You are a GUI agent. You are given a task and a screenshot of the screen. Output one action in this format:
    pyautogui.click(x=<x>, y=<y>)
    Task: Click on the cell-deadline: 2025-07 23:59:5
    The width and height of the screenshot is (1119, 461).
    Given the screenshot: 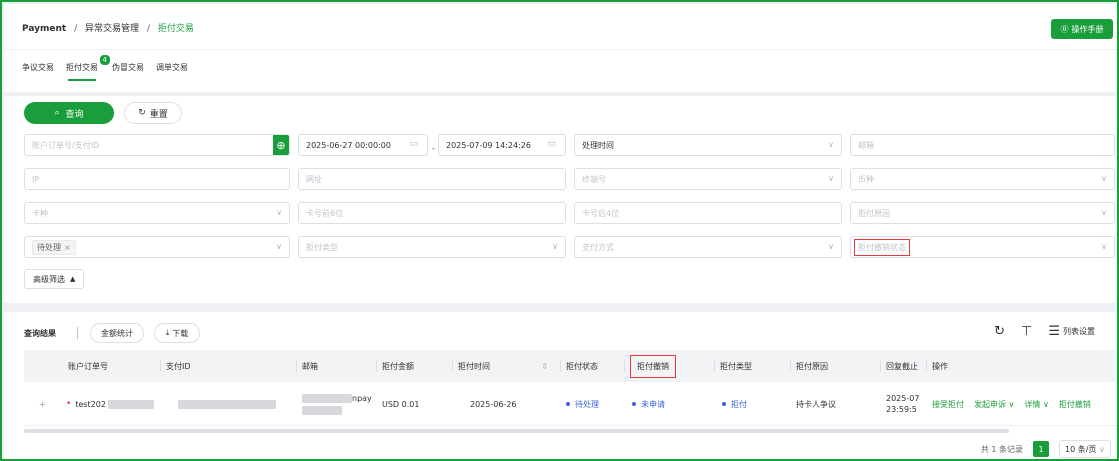 What is the action you would take?
    pyautogui.click(x=906, y=404)
    